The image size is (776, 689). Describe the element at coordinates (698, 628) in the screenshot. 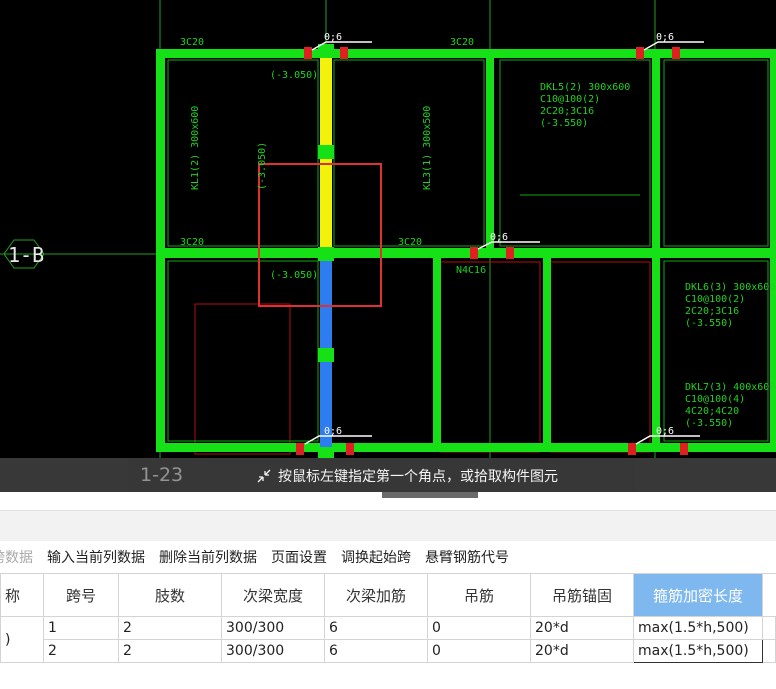

I see `cell-length: max(1.5*h,500)` at that location.